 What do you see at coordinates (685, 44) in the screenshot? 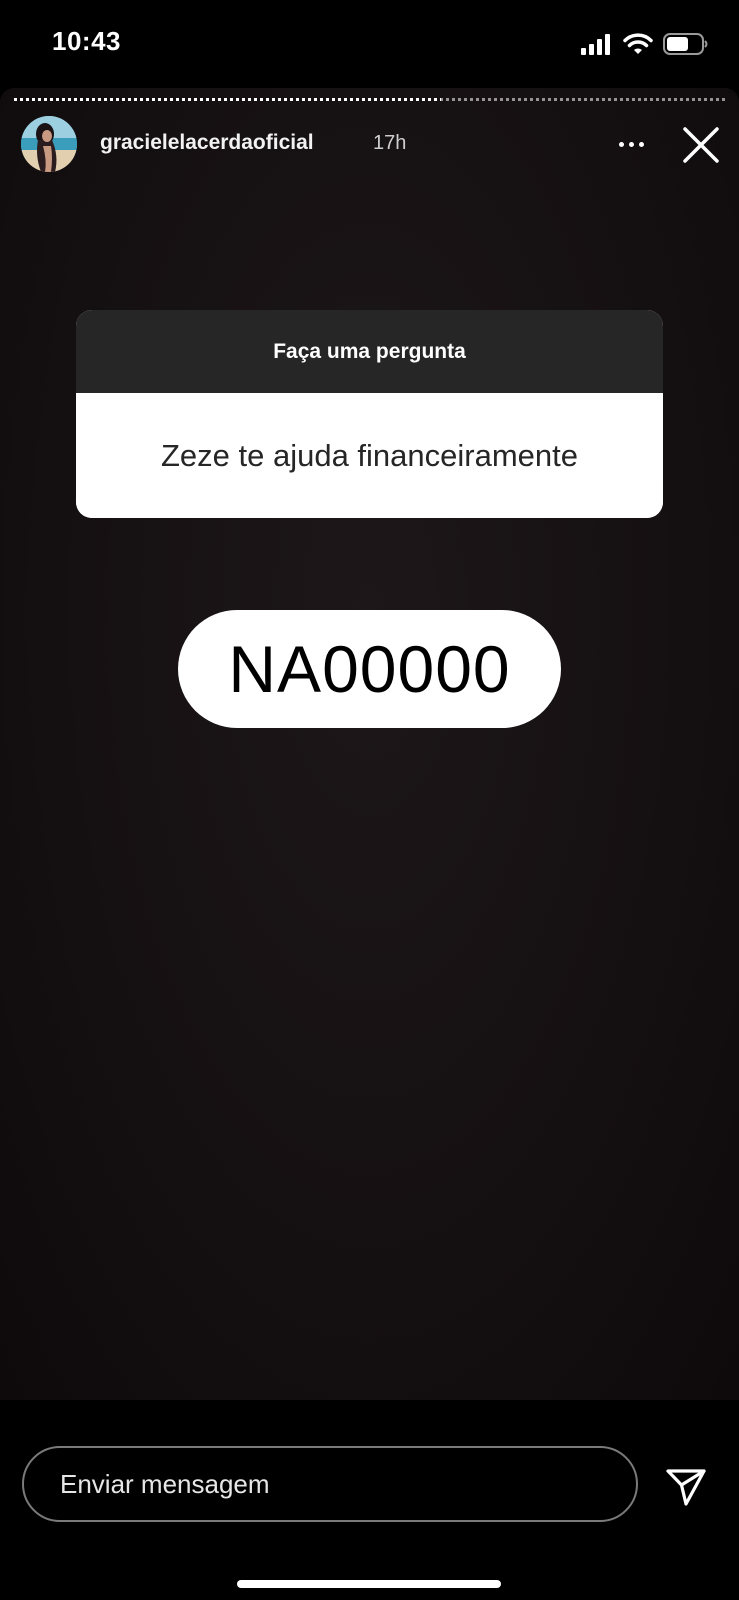
I see `battery-icon` at bounding box center [685, 44].